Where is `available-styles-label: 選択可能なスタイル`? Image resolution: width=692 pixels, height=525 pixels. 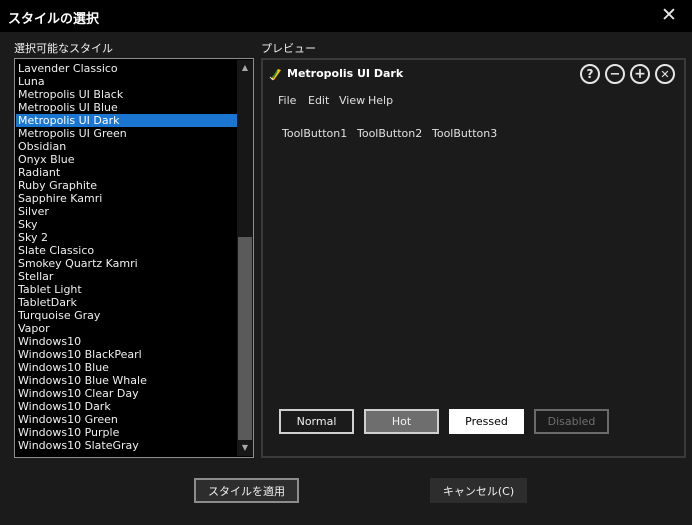 available-styles-label: 選択可能なスタイル is located at coordinates (63, 48).